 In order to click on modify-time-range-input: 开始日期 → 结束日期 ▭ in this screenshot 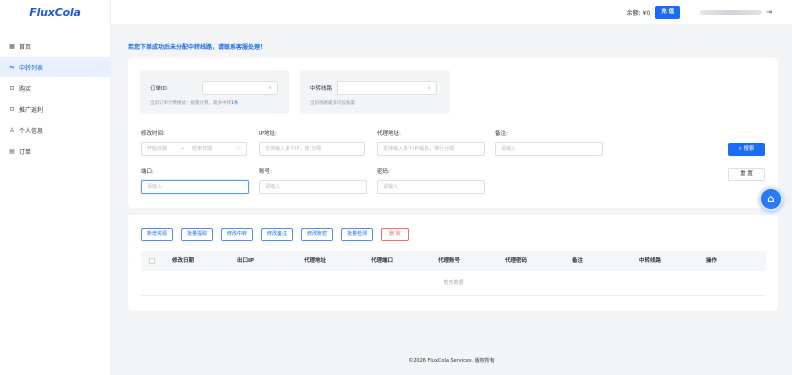, I will do `click(194, 149)`.